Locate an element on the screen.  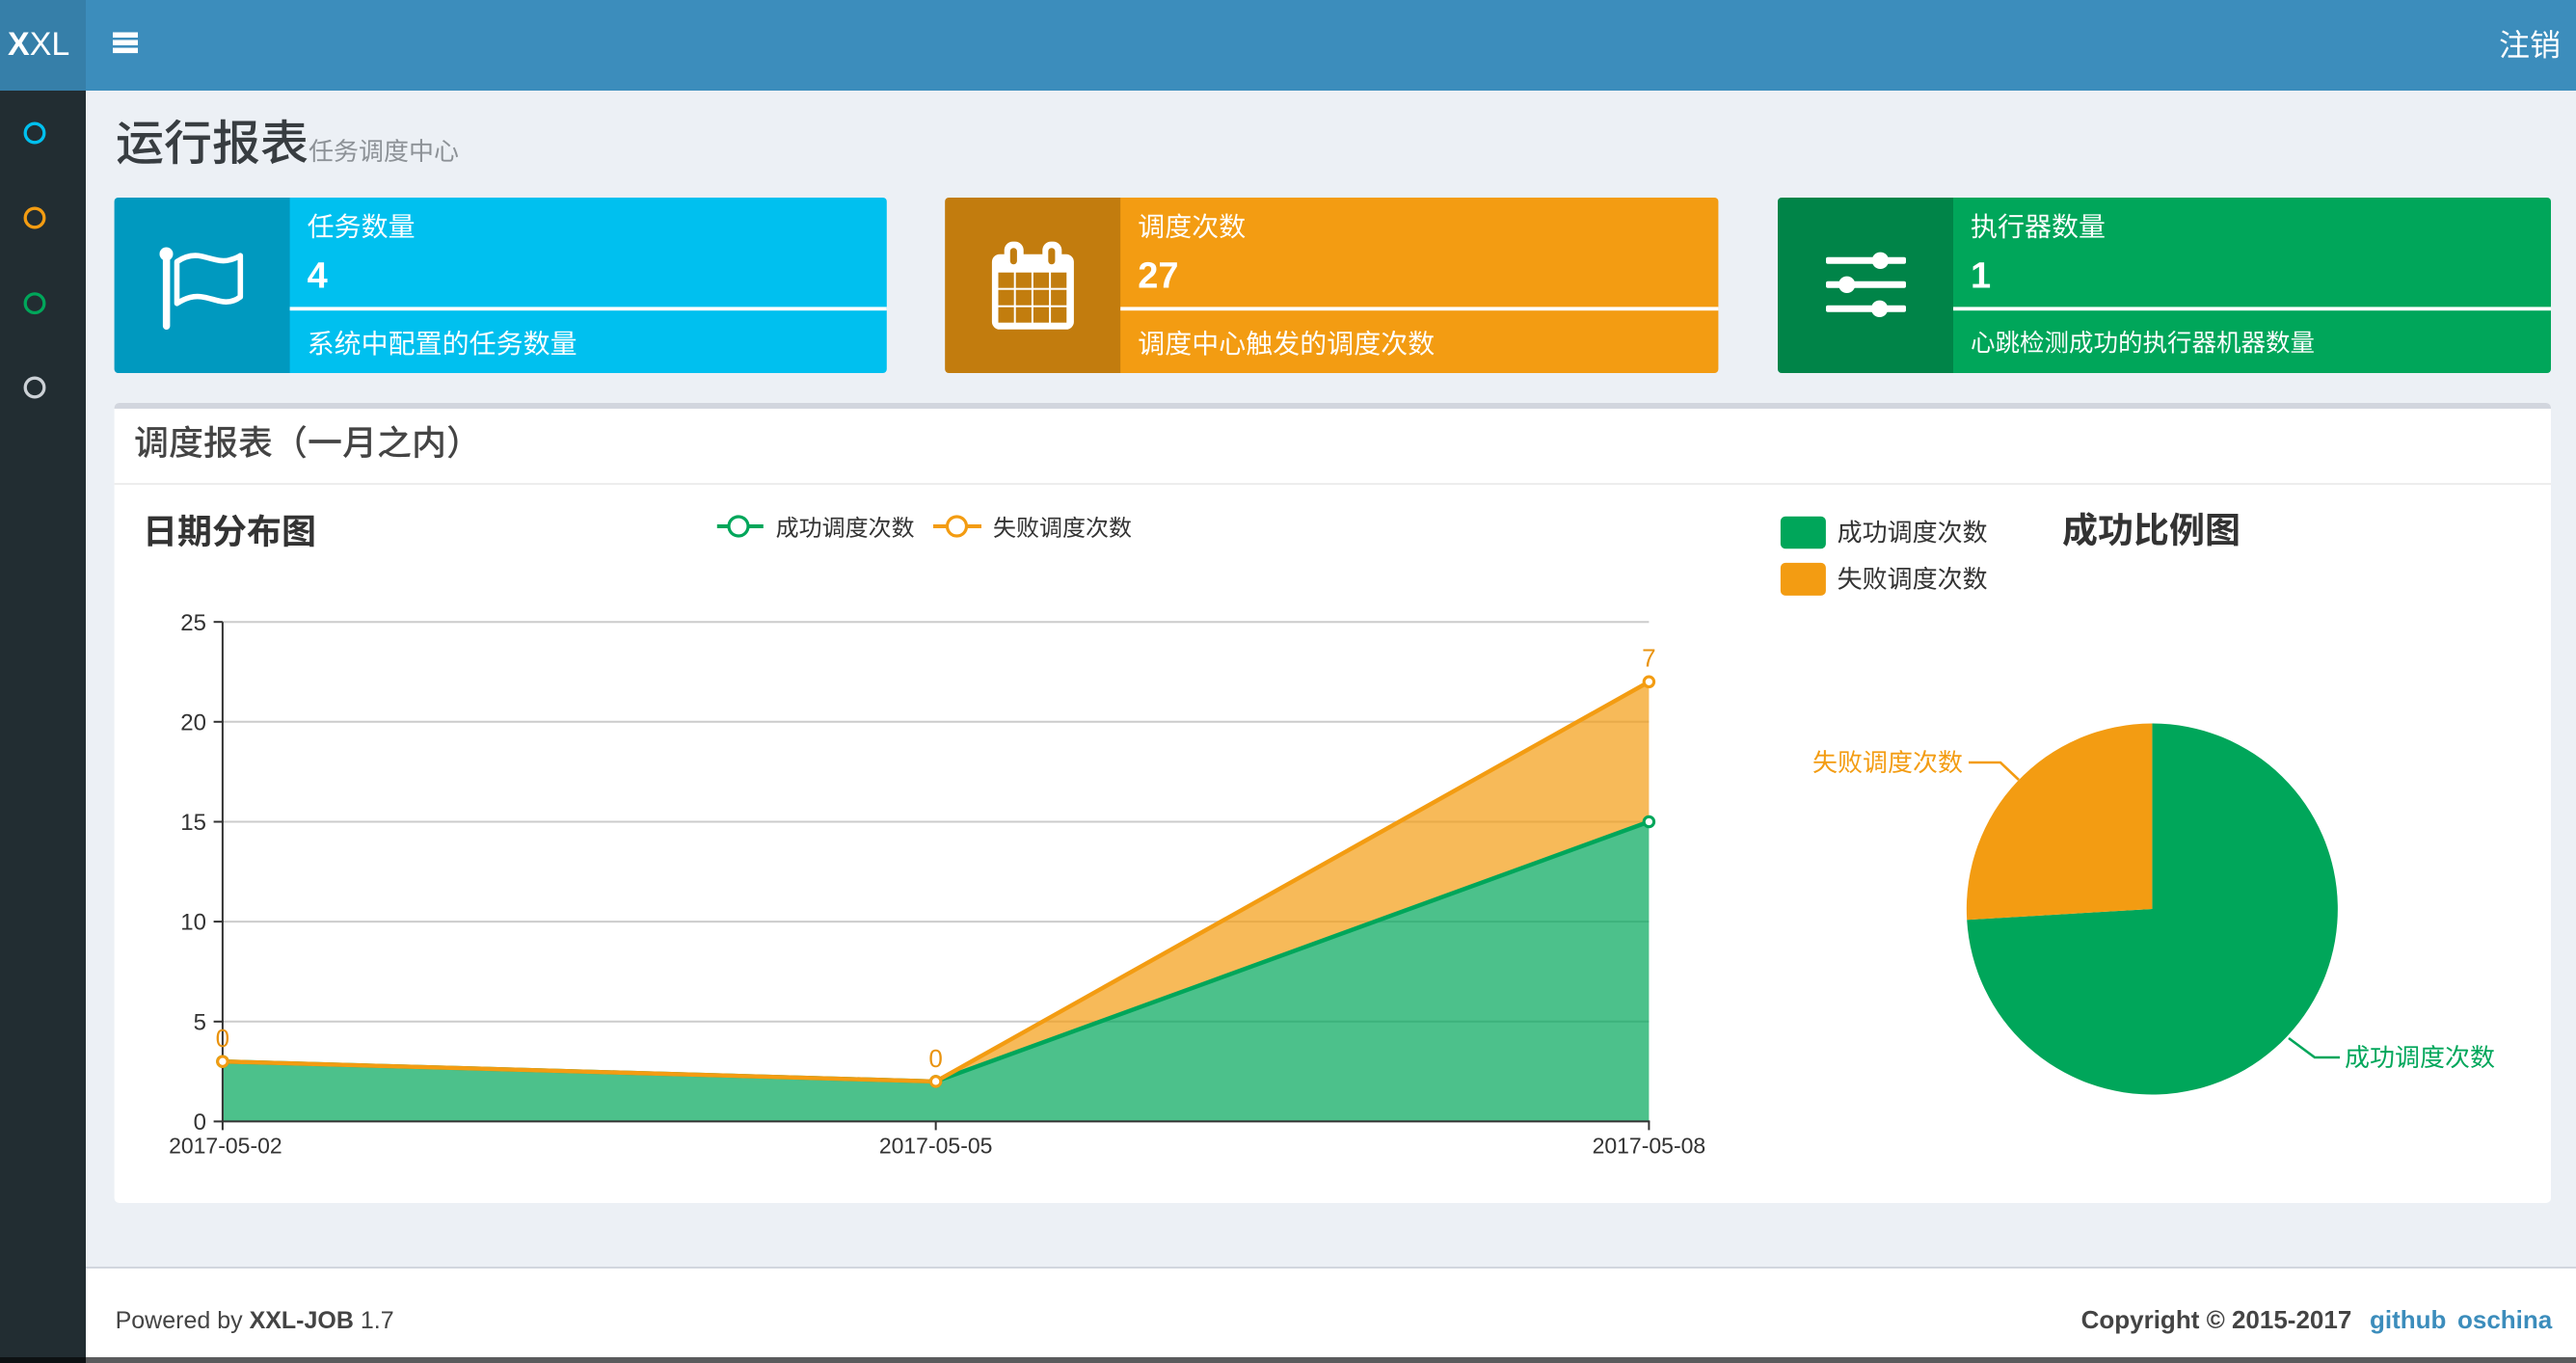
svg-text: 10 is located at coordinates (193, 923).